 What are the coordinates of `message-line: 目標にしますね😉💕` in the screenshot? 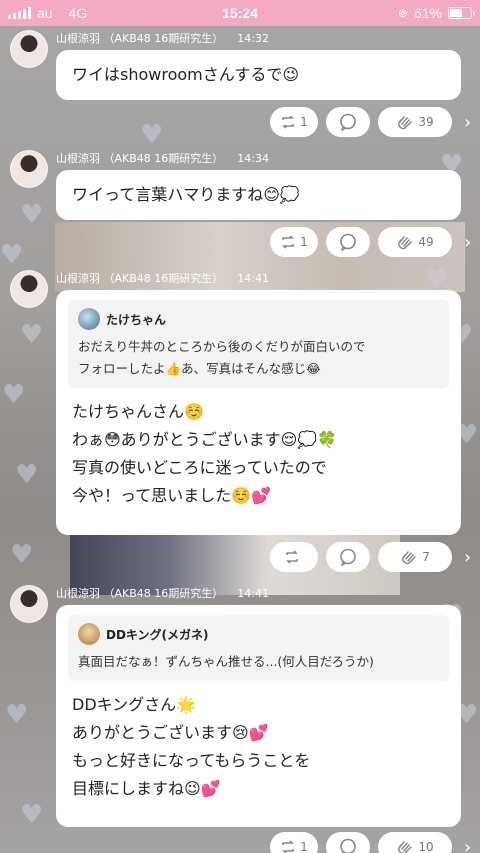 It's located at (146, 788).